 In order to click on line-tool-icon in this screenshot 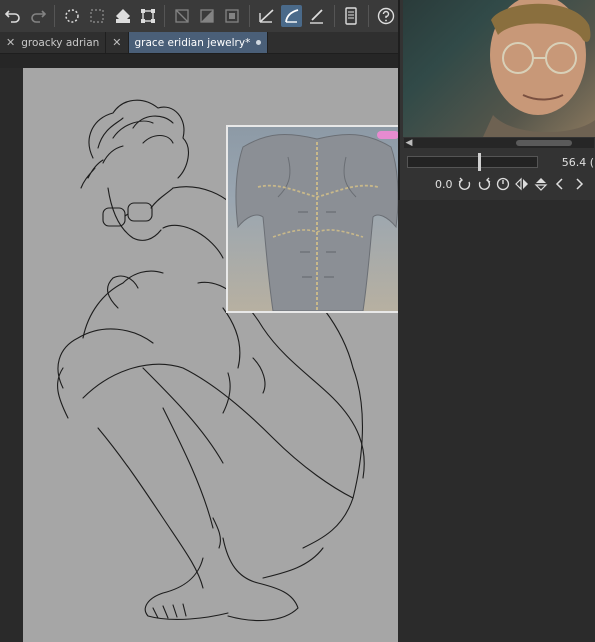, I will do `click(317, 16)`.